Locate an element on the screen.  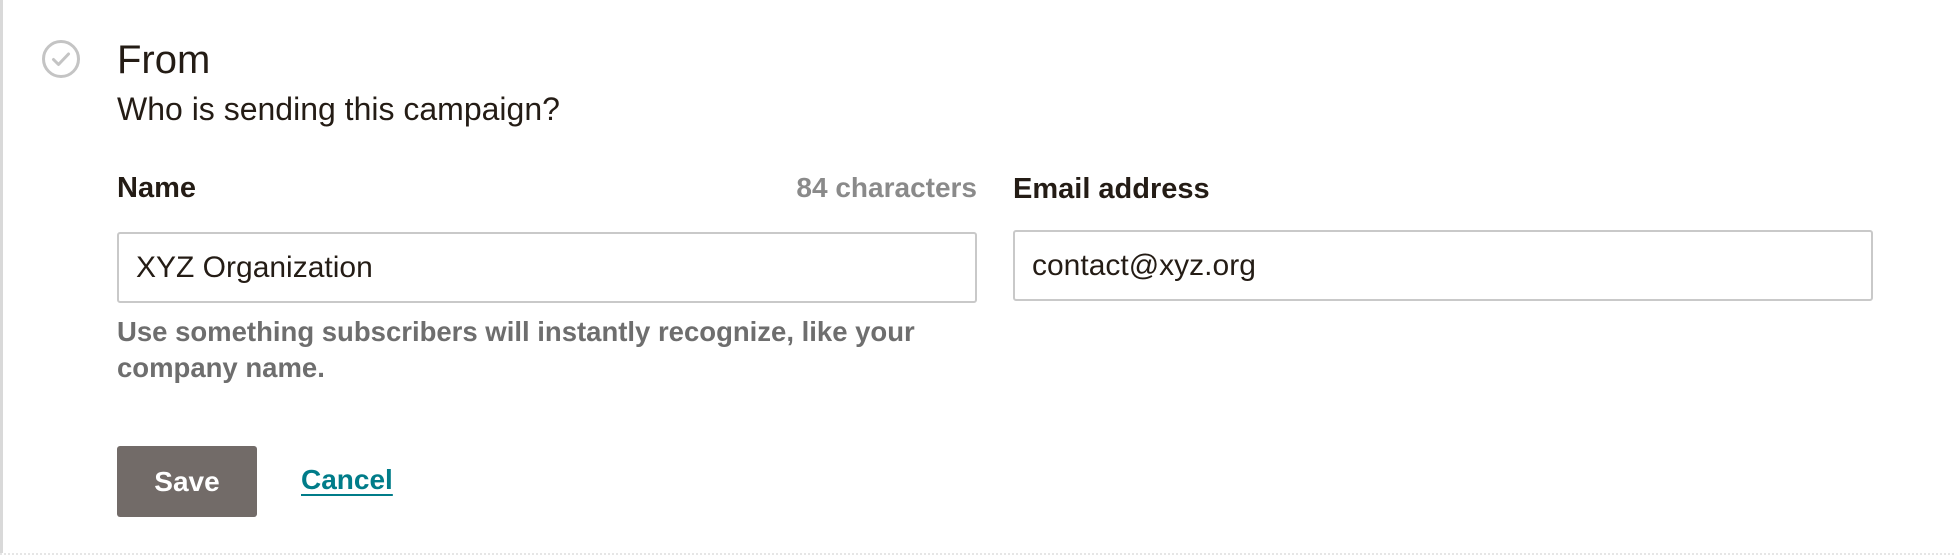
section-subtitle: Who is sending this campaign? is located at coordinates (338, 109).